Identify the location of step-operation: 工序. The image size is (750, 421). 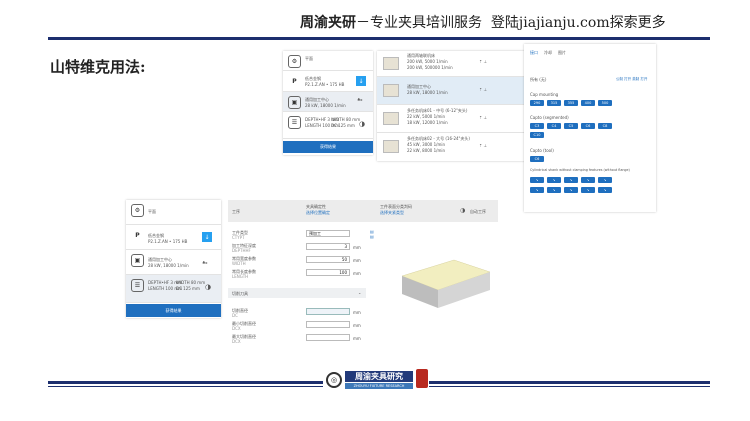
(236, 212).